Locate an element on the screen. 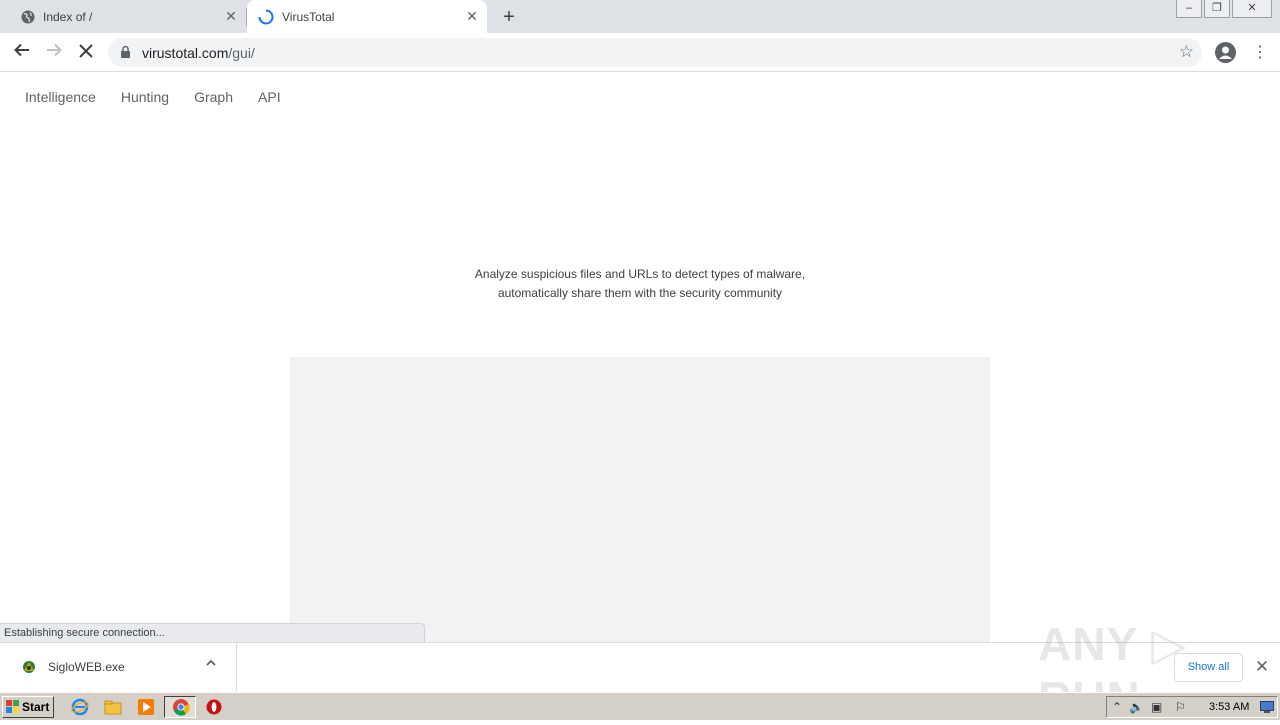 The height and width of the screenshot is (725, 1280). url-domain: virustotal.com is located at coordinates (185, 53).